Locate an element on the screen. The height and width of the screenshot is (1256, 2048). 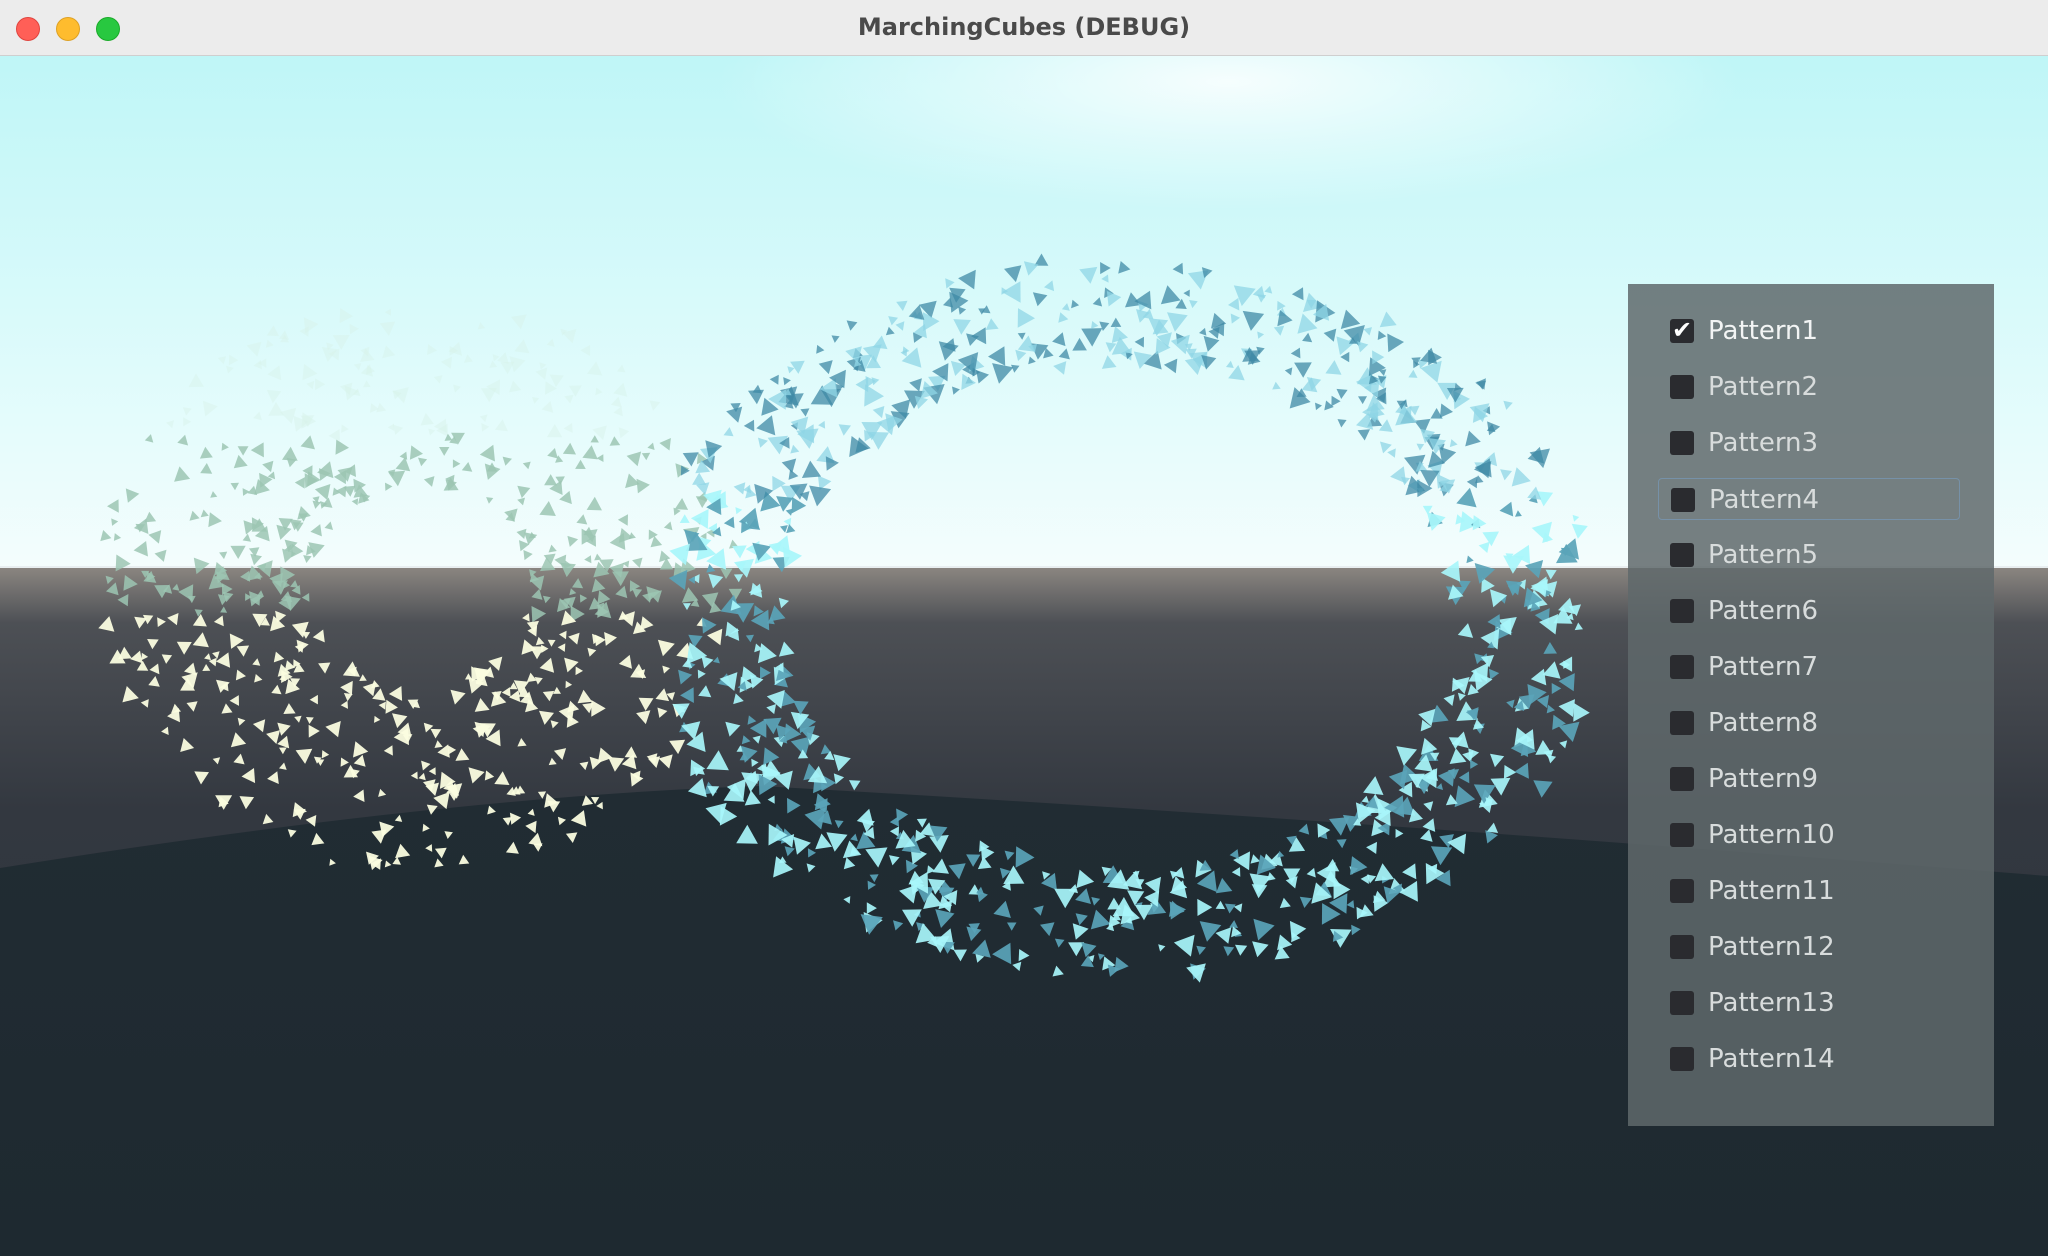
pattern-checkbox-10: Pattern10 is located at coordinates (1812, 835).